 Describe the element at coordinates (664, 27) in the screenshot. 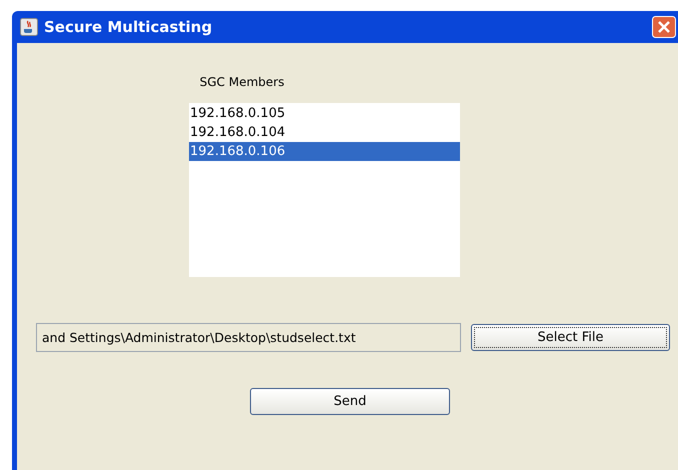

I see `close-icon` at that location.